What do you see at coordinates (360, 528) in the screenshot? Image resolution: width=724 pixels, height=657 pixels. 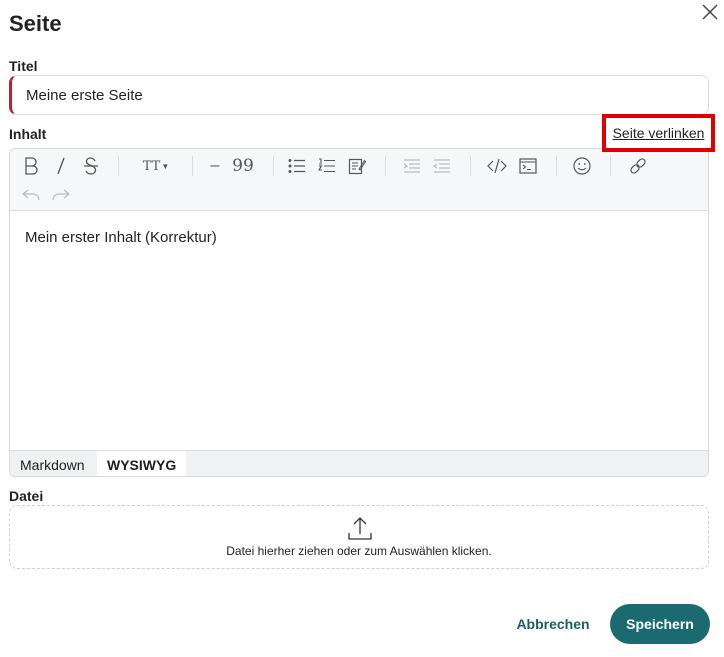 I see `upload-icon` at bounding box center [360, 528].